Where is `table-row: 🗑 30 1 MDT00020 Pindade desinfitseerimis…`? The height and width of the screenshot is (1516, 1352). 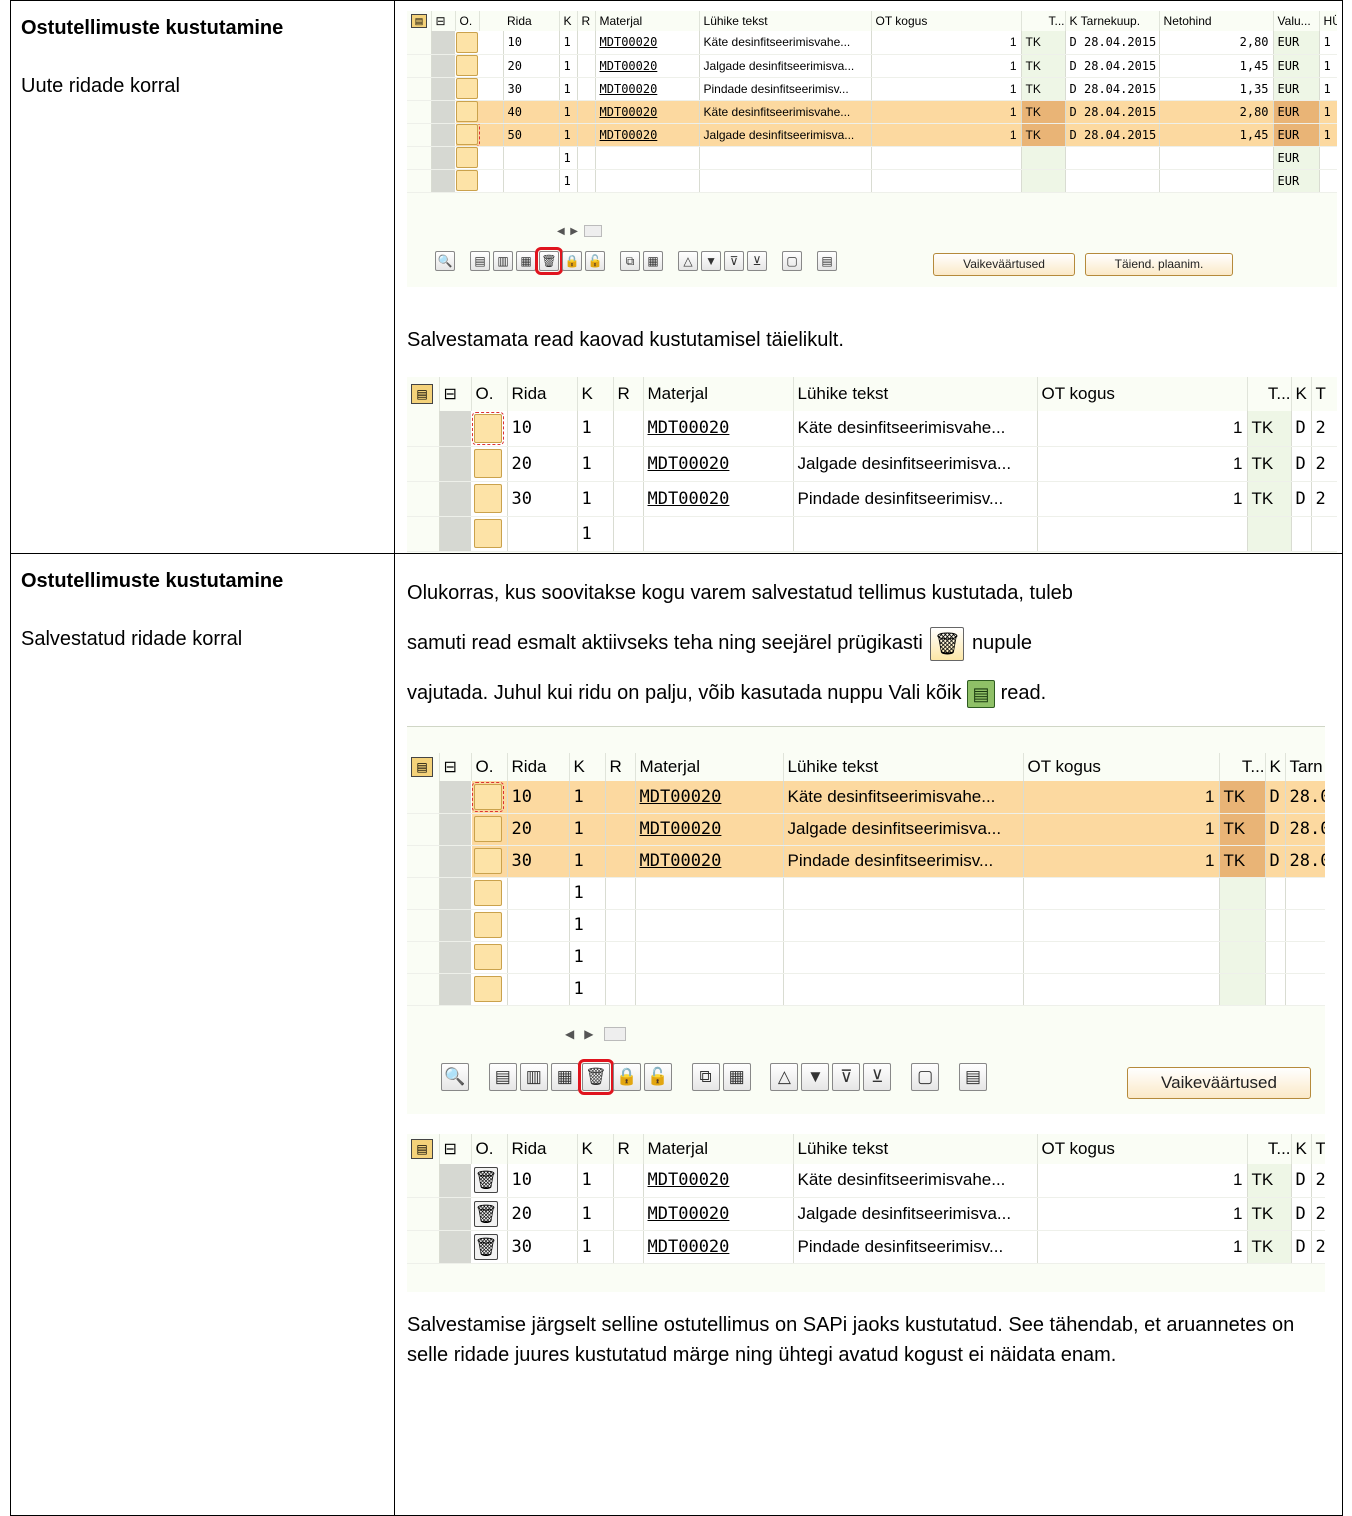 table-row: 🗑 30 1 MDT00020 Pindade desinfitseerimis… is located at coordinates (866, 1247).